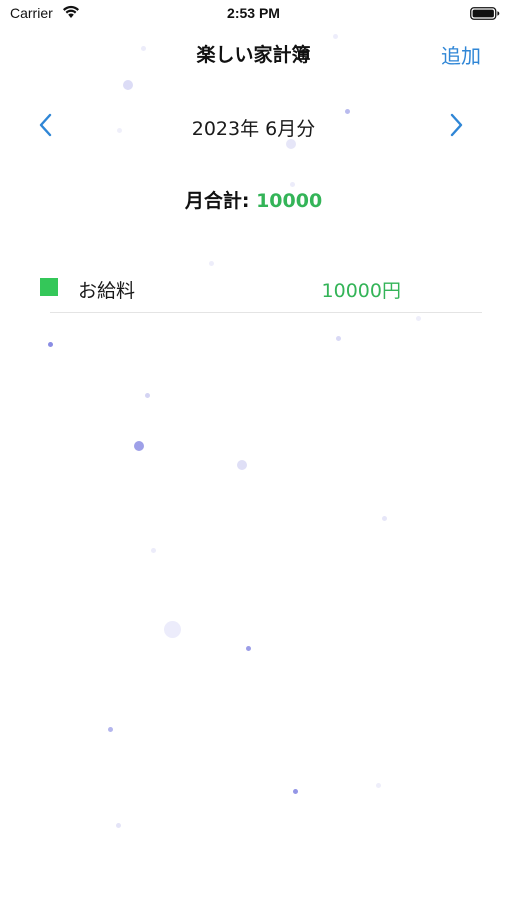 This screenshot has width=507, height=900. Describe the element at coordinates (253, 55) in the screenshot. I see `page-title: 楽しい家計簿` at that location.